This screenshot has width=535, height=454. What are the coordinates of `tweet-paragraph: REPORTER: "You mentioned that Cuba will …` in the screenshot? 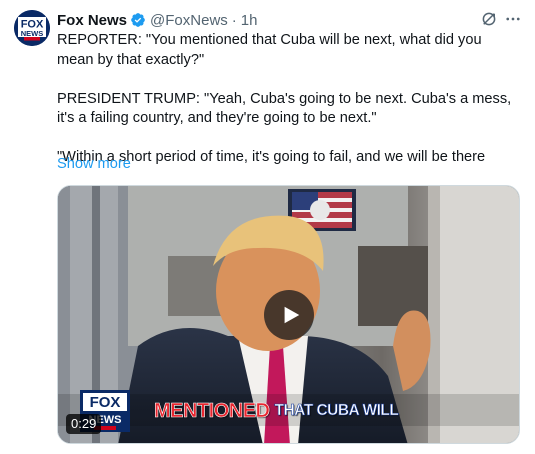 It's located at (269, 50).